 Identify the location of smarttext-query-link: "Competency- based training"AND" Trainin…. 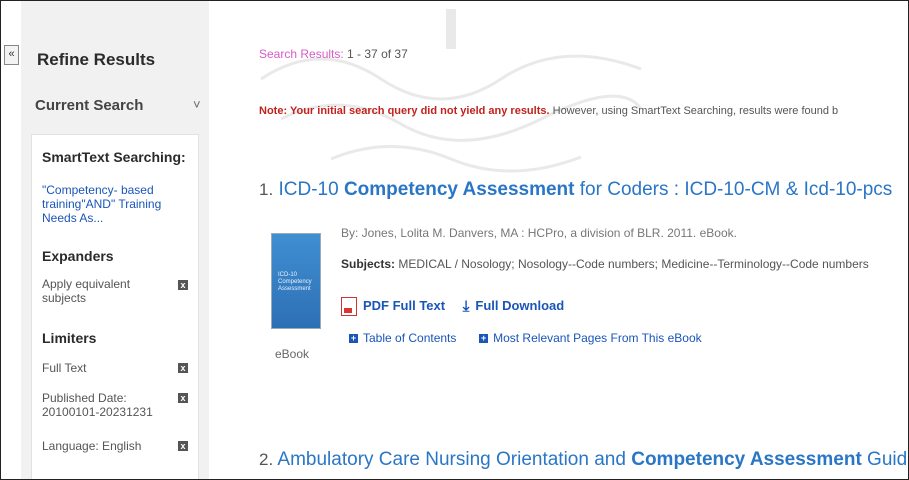
(117, 204).